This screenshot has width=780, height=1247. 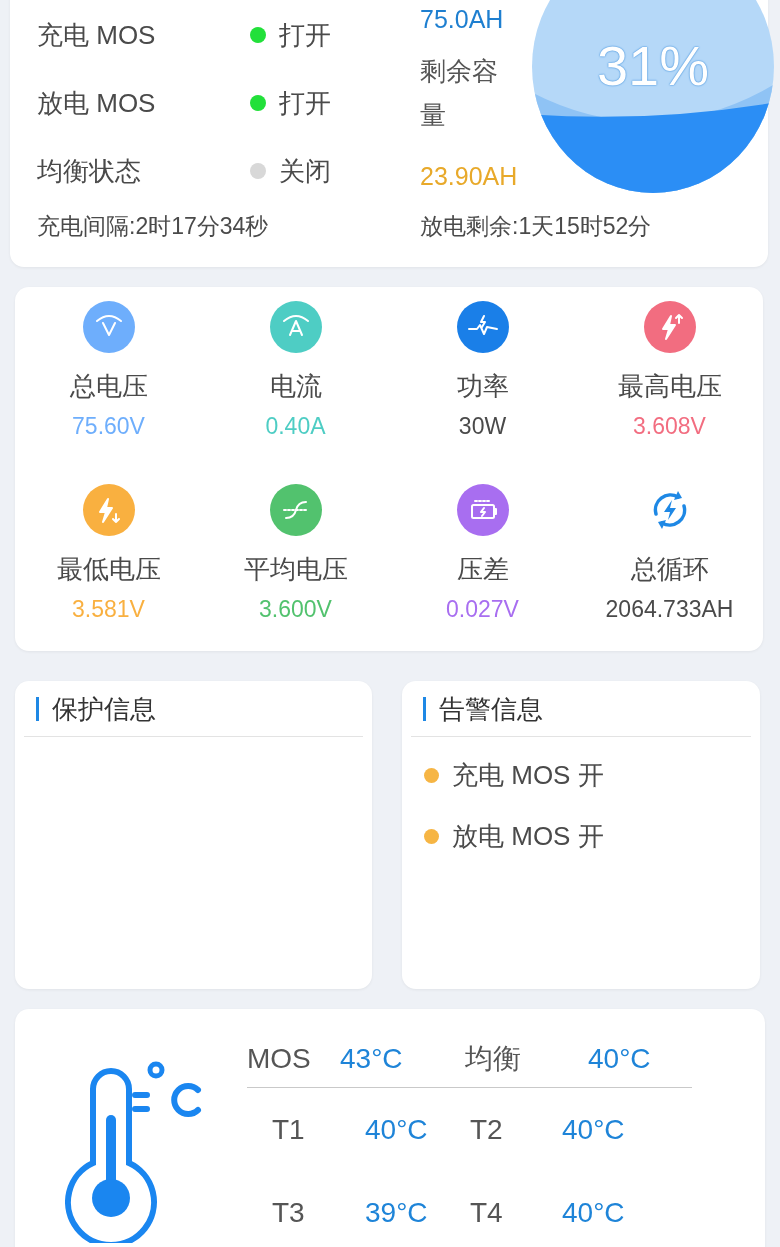 What do you see at coordinates (482, 426) in the screenshot?
I see `metric-value: 30W` at bounding box center [482, 426].